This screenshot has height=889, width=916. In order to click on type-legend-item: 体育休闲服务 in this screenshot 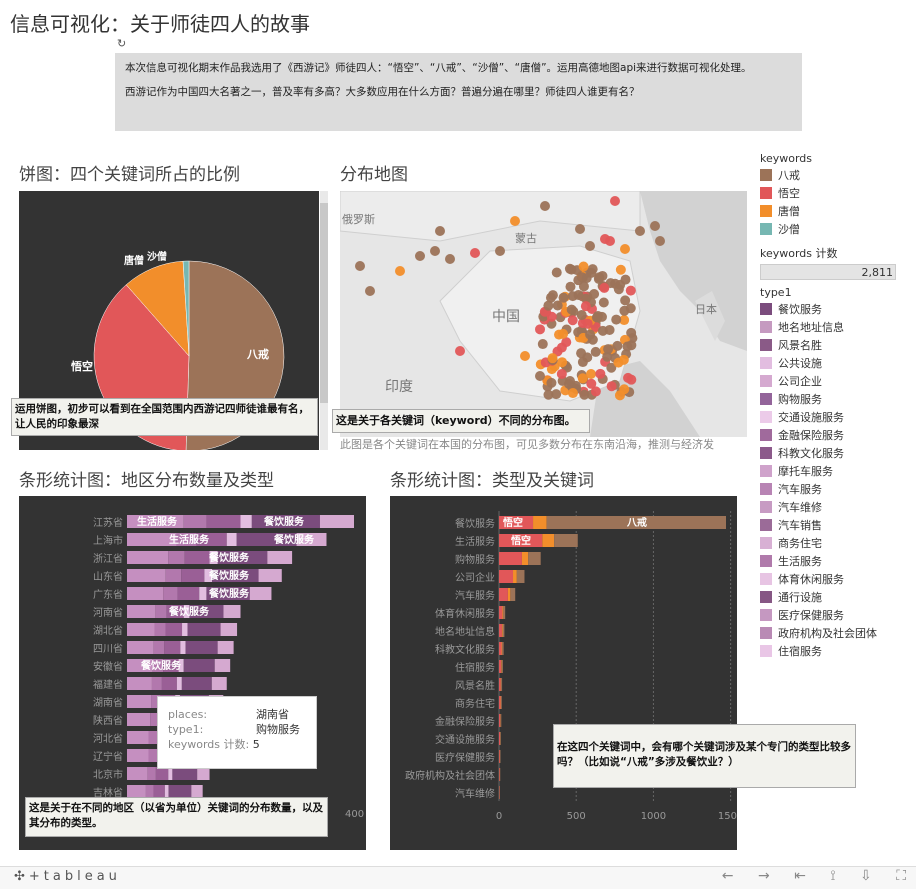, I will do `click(835, 580)`.